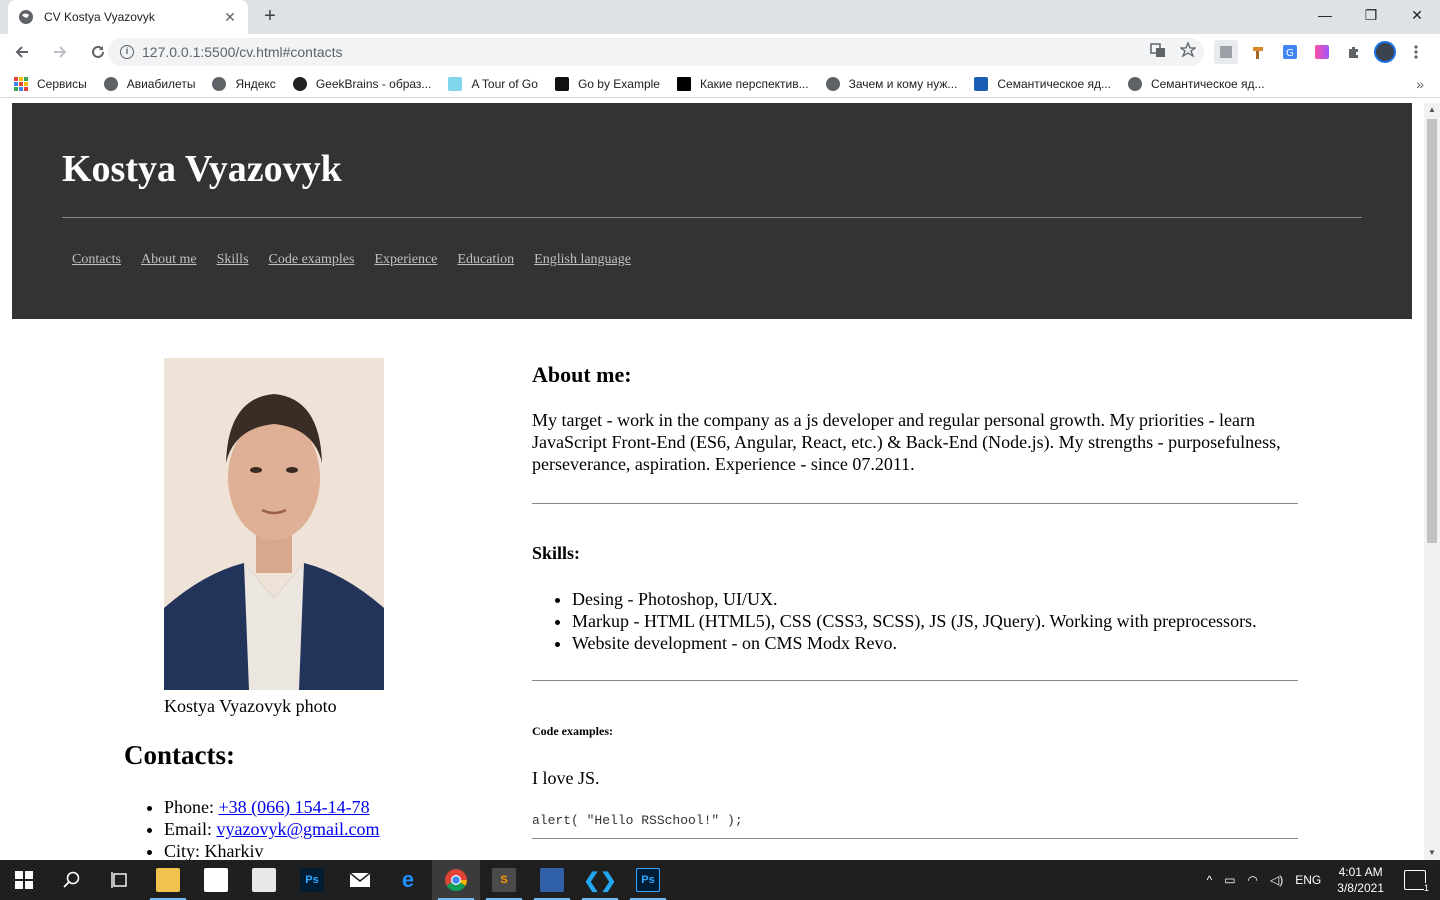 The height and width of the screenshot is (900, 1440). I want to click on bookmark-item: Go by Example, so click(607, 83).